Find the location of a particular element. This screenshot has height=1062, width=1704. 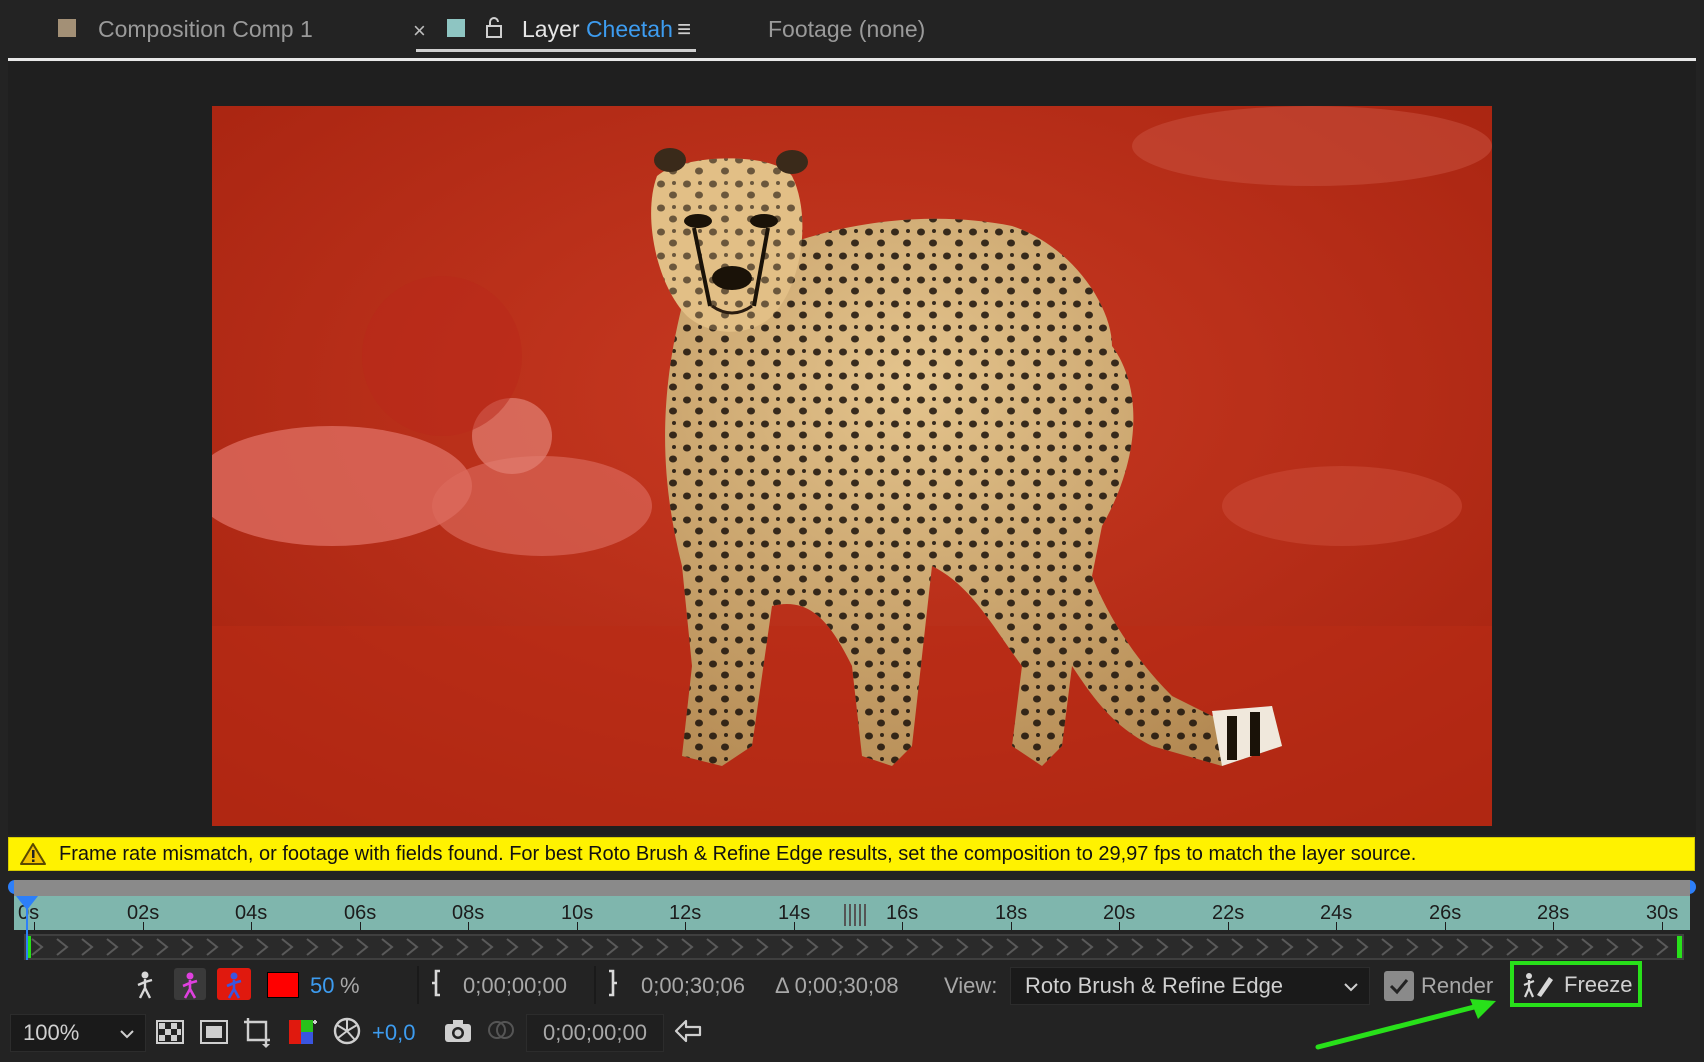

layer-color-swatch is located at coordinates (456, 28).